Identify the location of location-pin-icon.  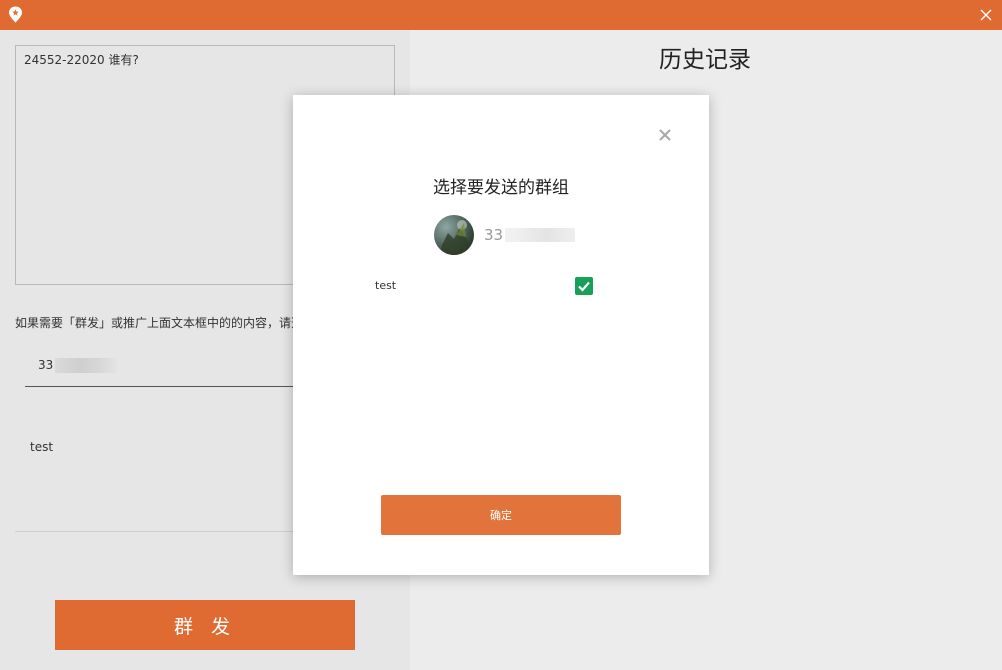
(15, 14).